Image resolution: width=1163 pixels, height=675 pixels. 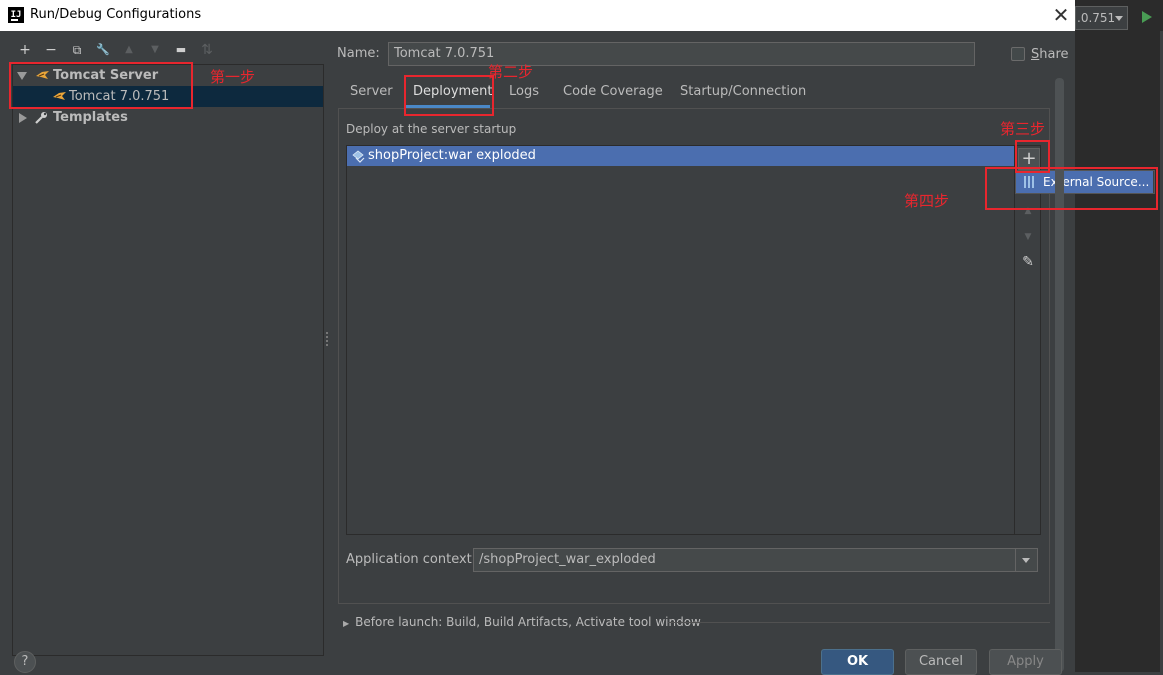 What do you see at coordinates (859, 622) in the screenshot?
I see `before-launch-divider` at bounding box center [859, 622].